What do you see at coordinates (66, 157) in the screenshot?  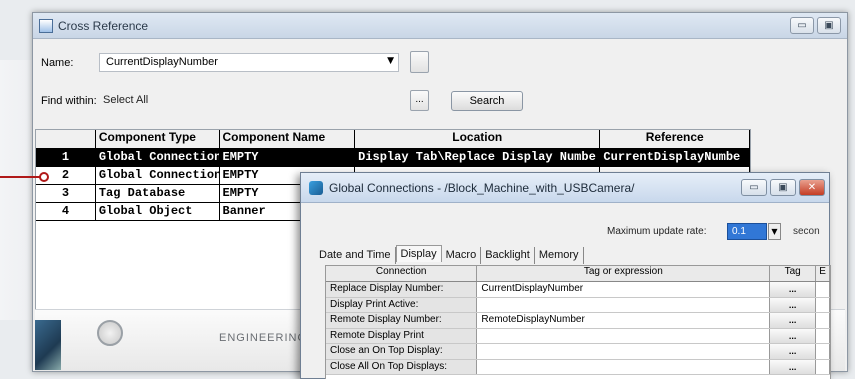 I see `row-index: 1` at bounding box center [66, 157].